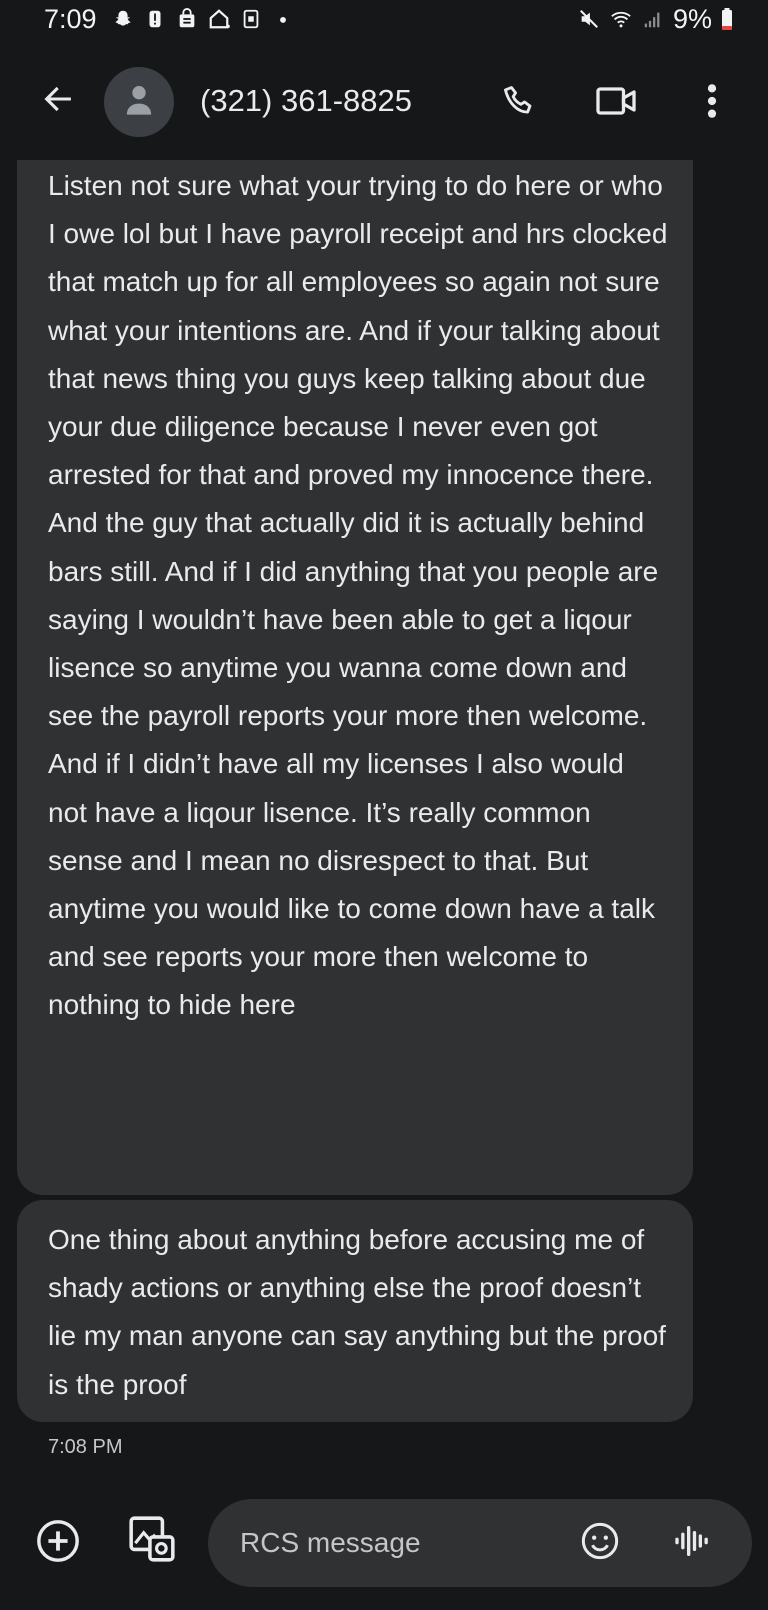 This screenshot has height=1610, width=768. Describe the element at coordinates (400, 1543) in the screenshot. I see `message-input` at that location.